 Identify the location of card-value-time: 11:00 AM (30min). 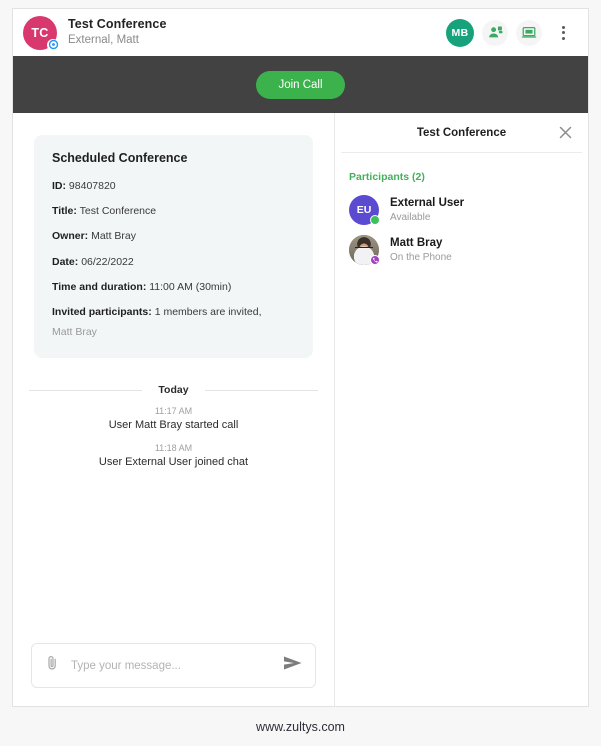
(190, 286).